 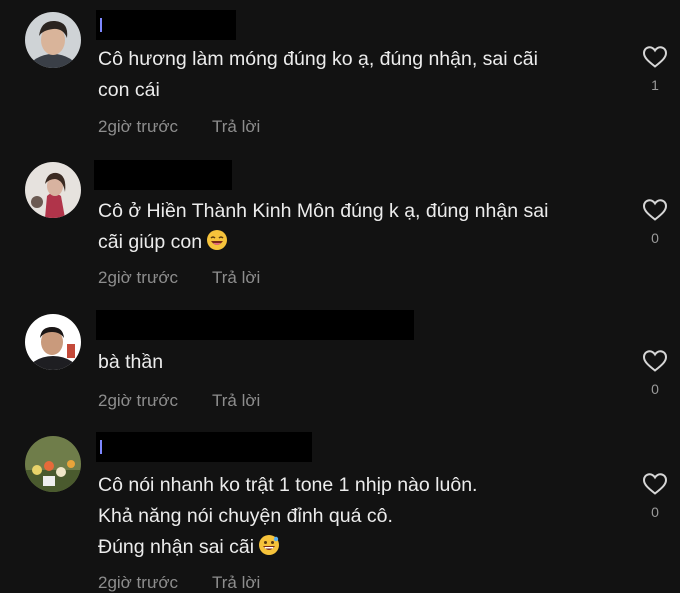 What do you see at coordinates (131, 362) in the screenshot?
I see `comment-text: bà thần` at bounding box center [131, 362].